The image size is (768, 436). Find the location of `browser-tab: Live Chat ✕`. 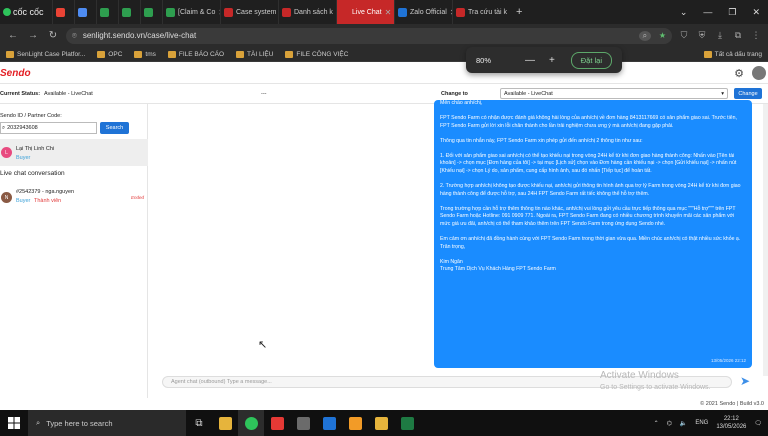

browser-tab: Live Chat ✕ is located at coordinates (365, 12).